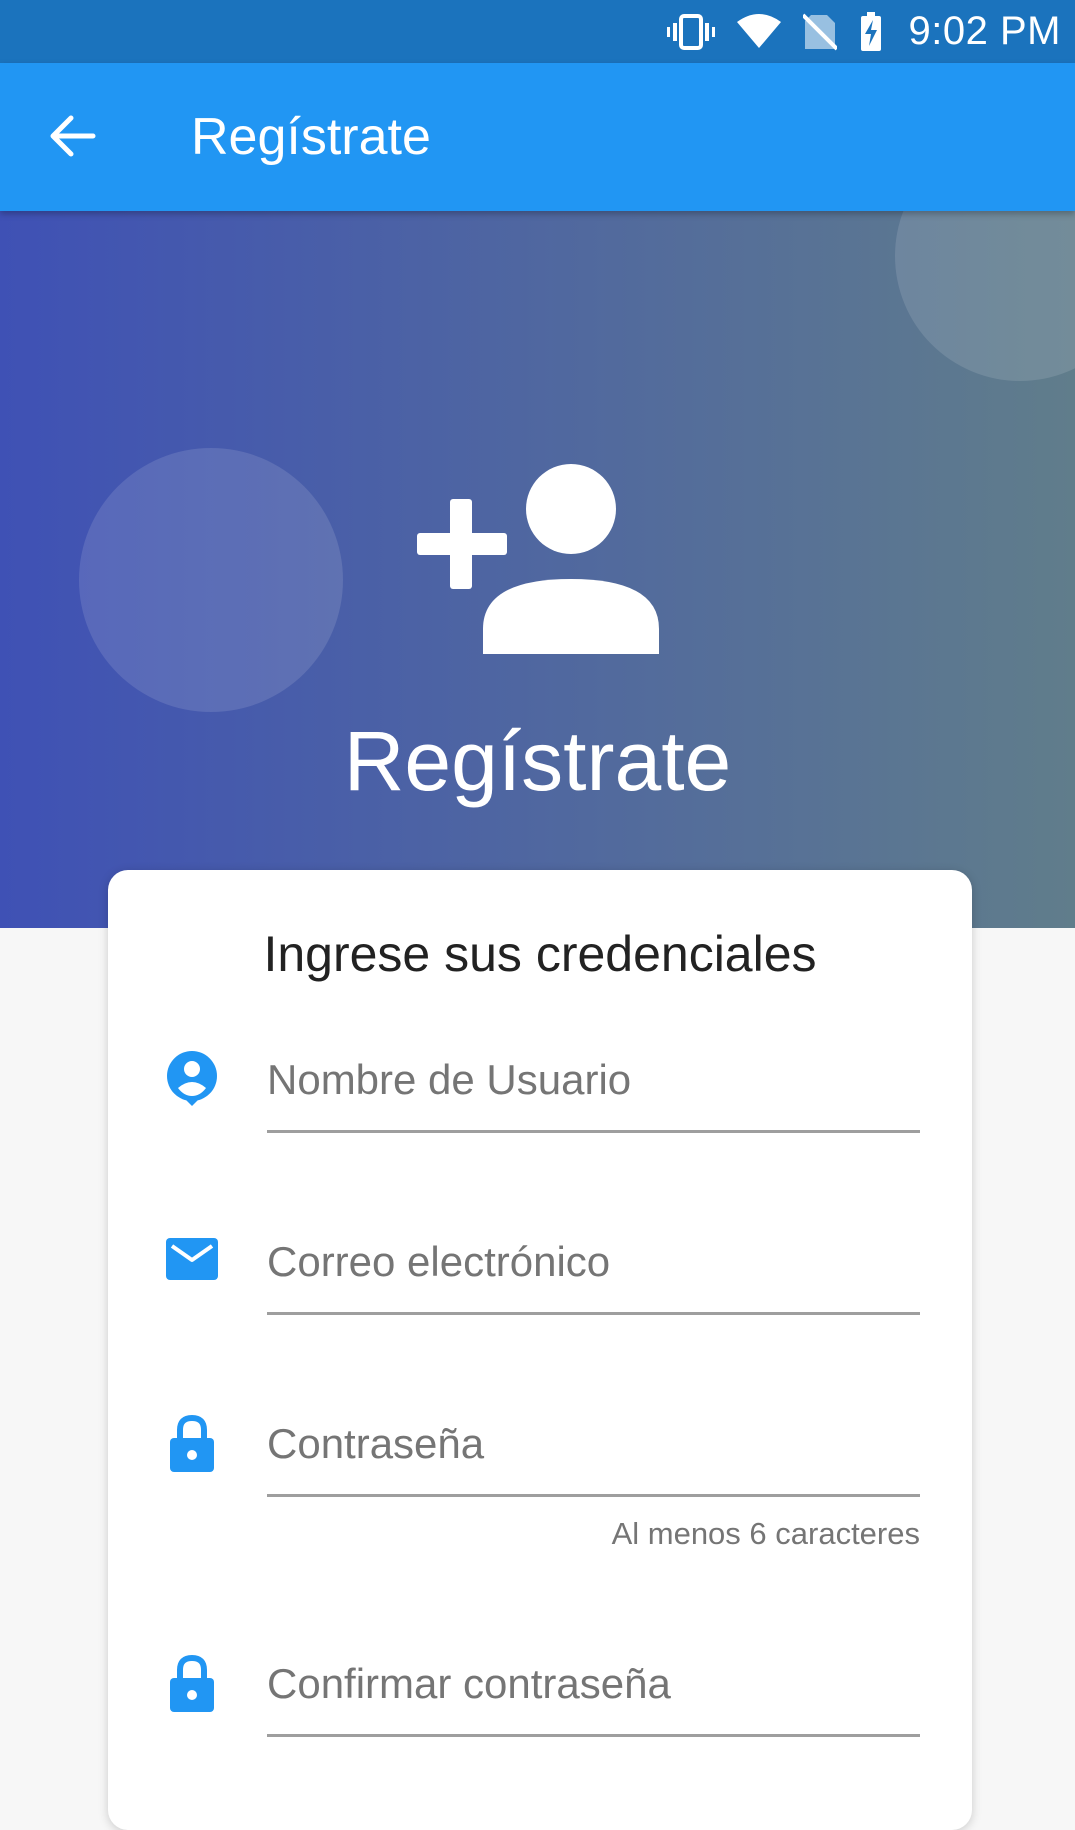 Image resolution: width=1075 pixels, height=1830 pixels. I want to click on person-add-icon, so click(539, 559).